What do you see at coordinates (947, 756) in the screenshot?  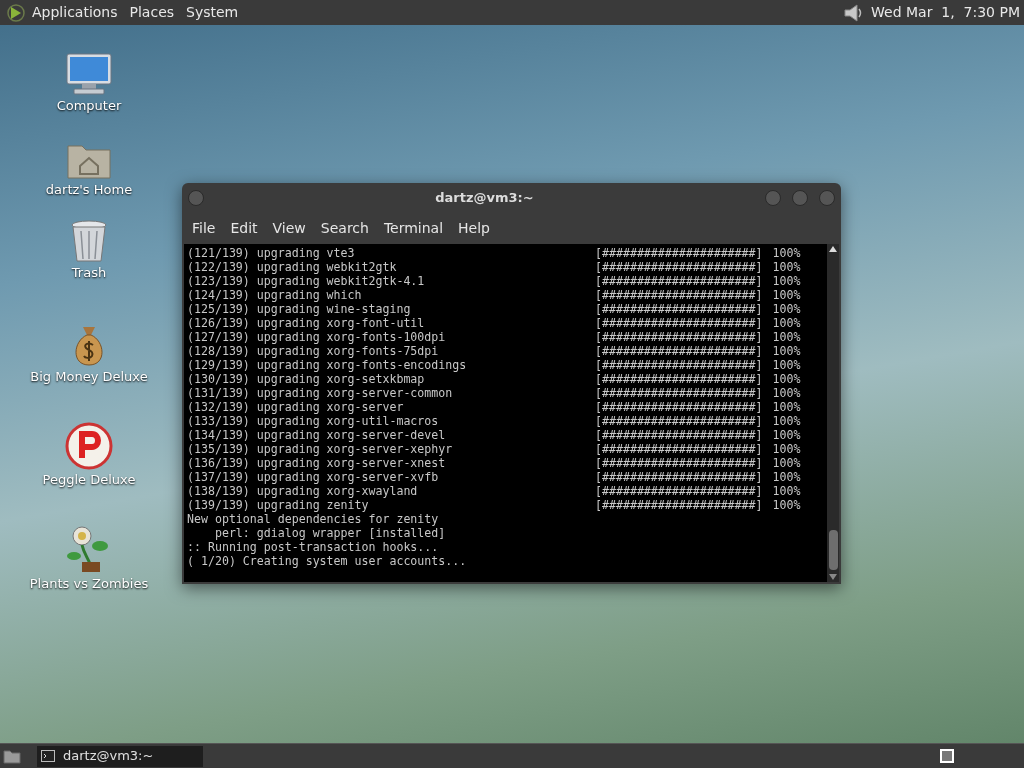 I see `workspace-switcher` at bounding box center [947, 756].